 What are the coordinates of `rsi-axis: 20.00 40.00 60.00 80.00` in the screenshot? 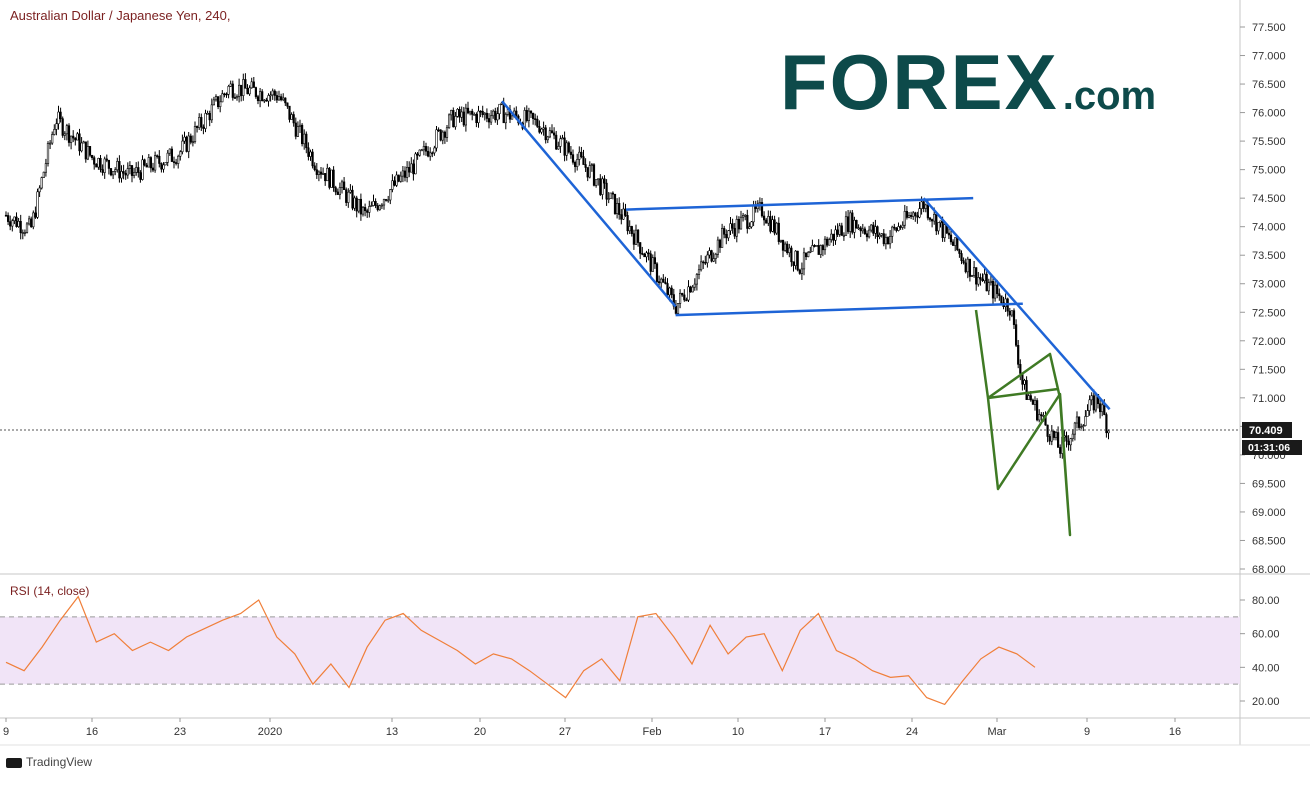 It's located at (1260, 651).